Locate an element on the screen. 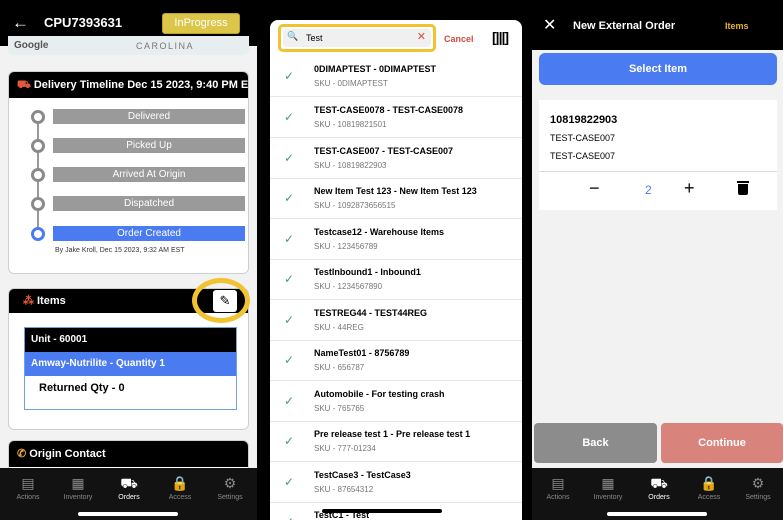 The width and height of the screenshot is (783, 520). back-button: Back is located at coordinates (595, 443).